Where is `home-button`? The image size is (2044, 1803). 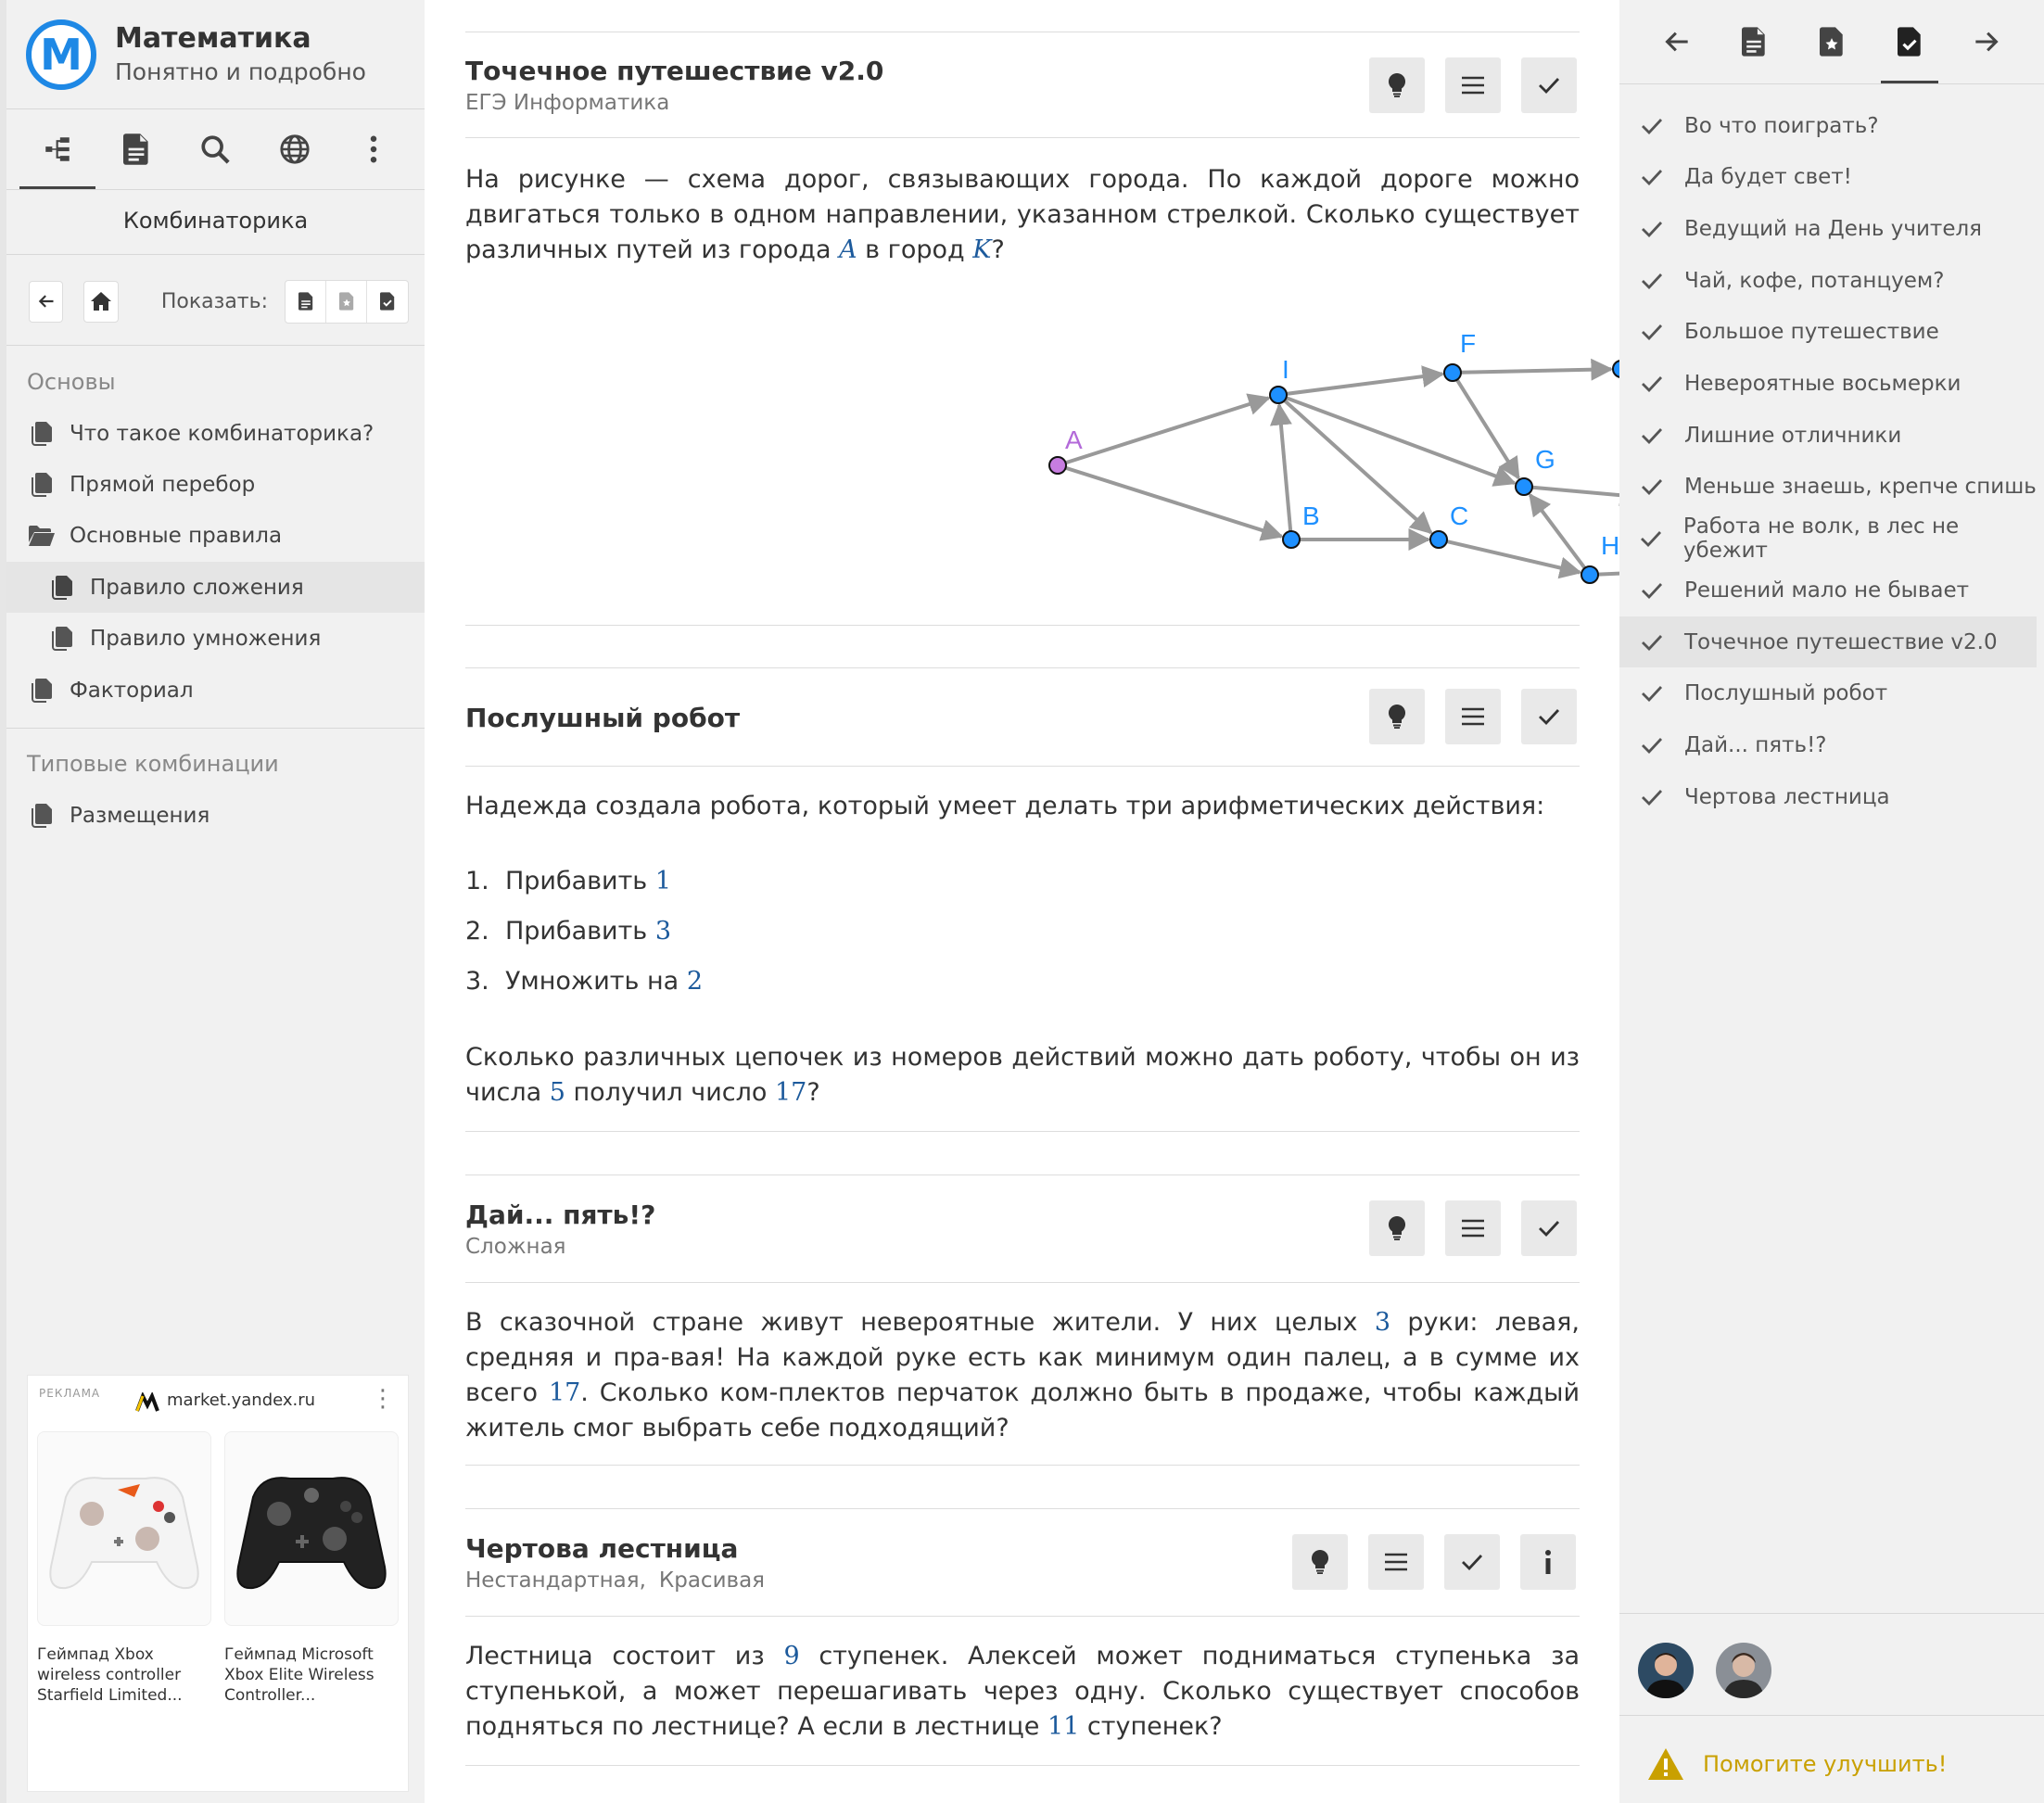
home-button is located at coordinates (101, 301).